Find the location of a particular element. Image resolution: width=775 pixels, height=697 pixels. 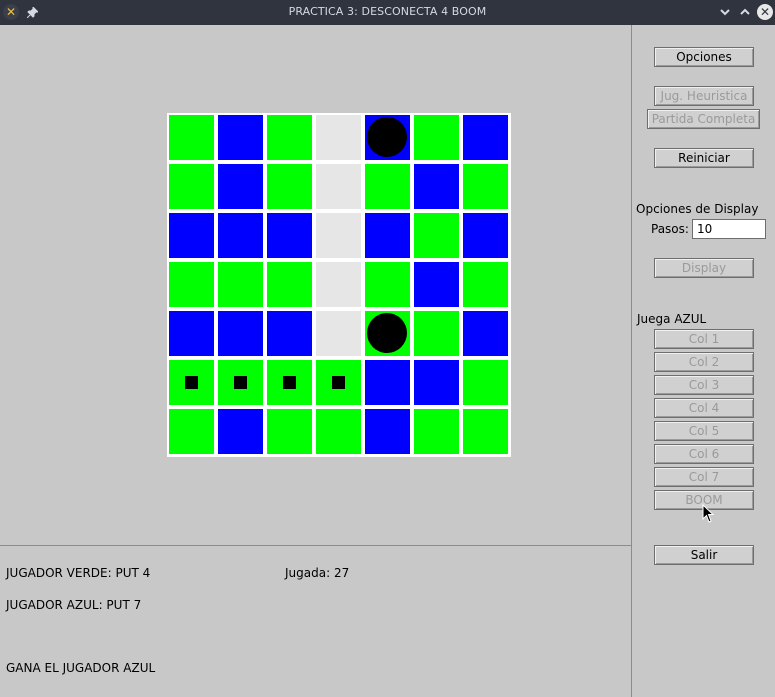

reiniciar-button: Reiniciar is located at coordinates (704, 158).